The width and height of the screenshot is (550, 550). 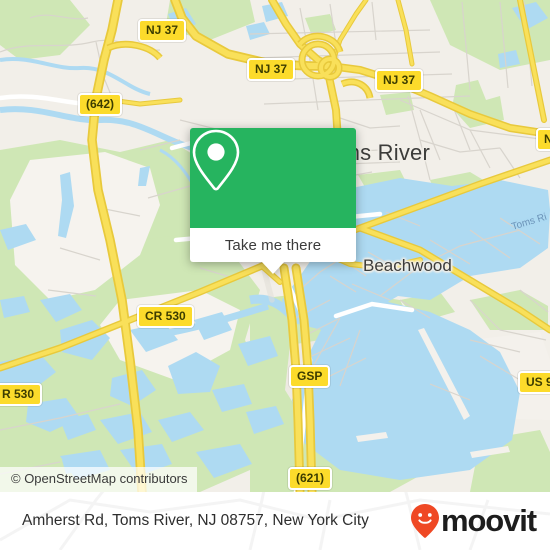 What do you see at coordinates (271, 69) in the screenshot?
I see `shield-nj-37-b: NJ 37` at bounding box center [271, 69].